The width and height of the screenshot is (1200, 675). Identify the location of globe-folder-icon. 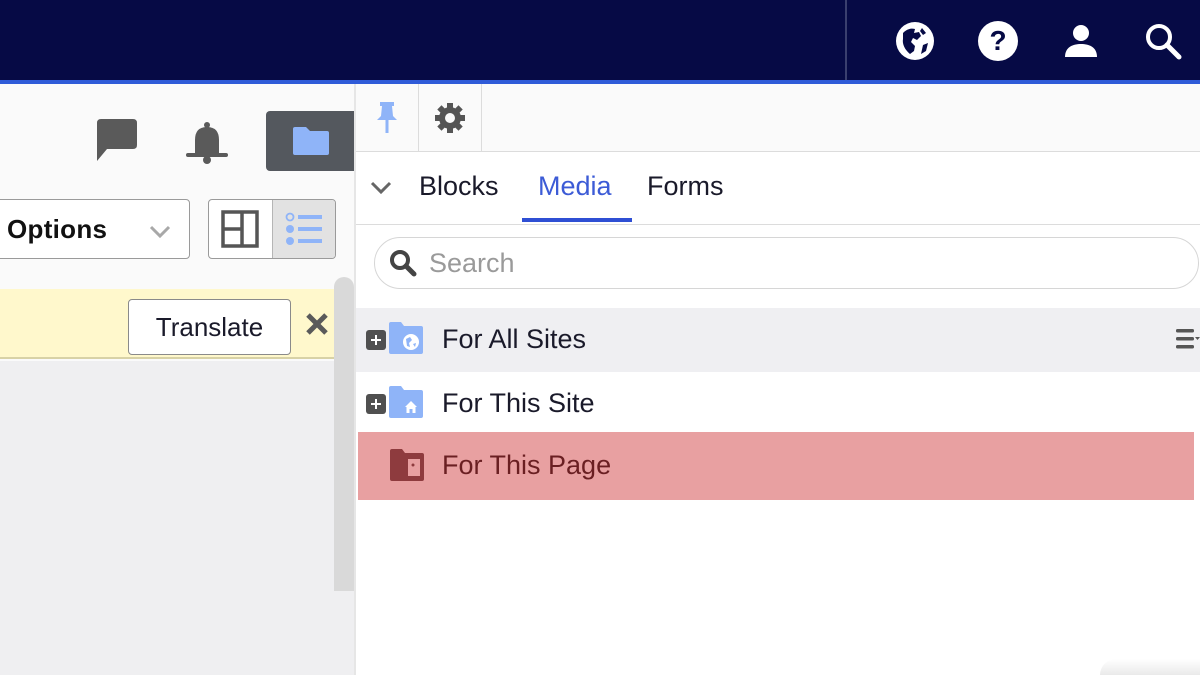
(406, 340).